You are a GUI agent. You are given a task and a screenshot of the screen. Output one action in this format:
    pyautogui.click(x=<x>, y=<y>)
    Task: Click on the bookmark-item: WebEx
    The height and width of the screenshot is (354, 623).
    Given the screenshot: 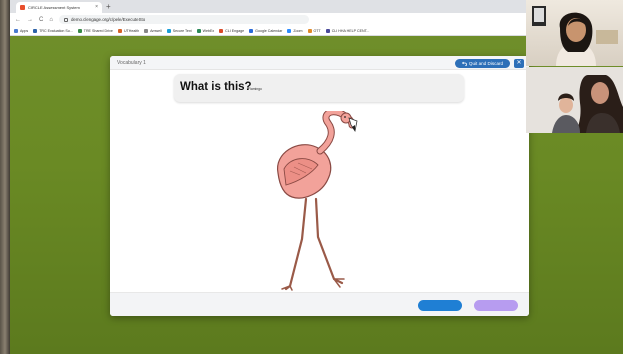 What is the action you would take?
    pyautogui.click(x=205, y=30)
    